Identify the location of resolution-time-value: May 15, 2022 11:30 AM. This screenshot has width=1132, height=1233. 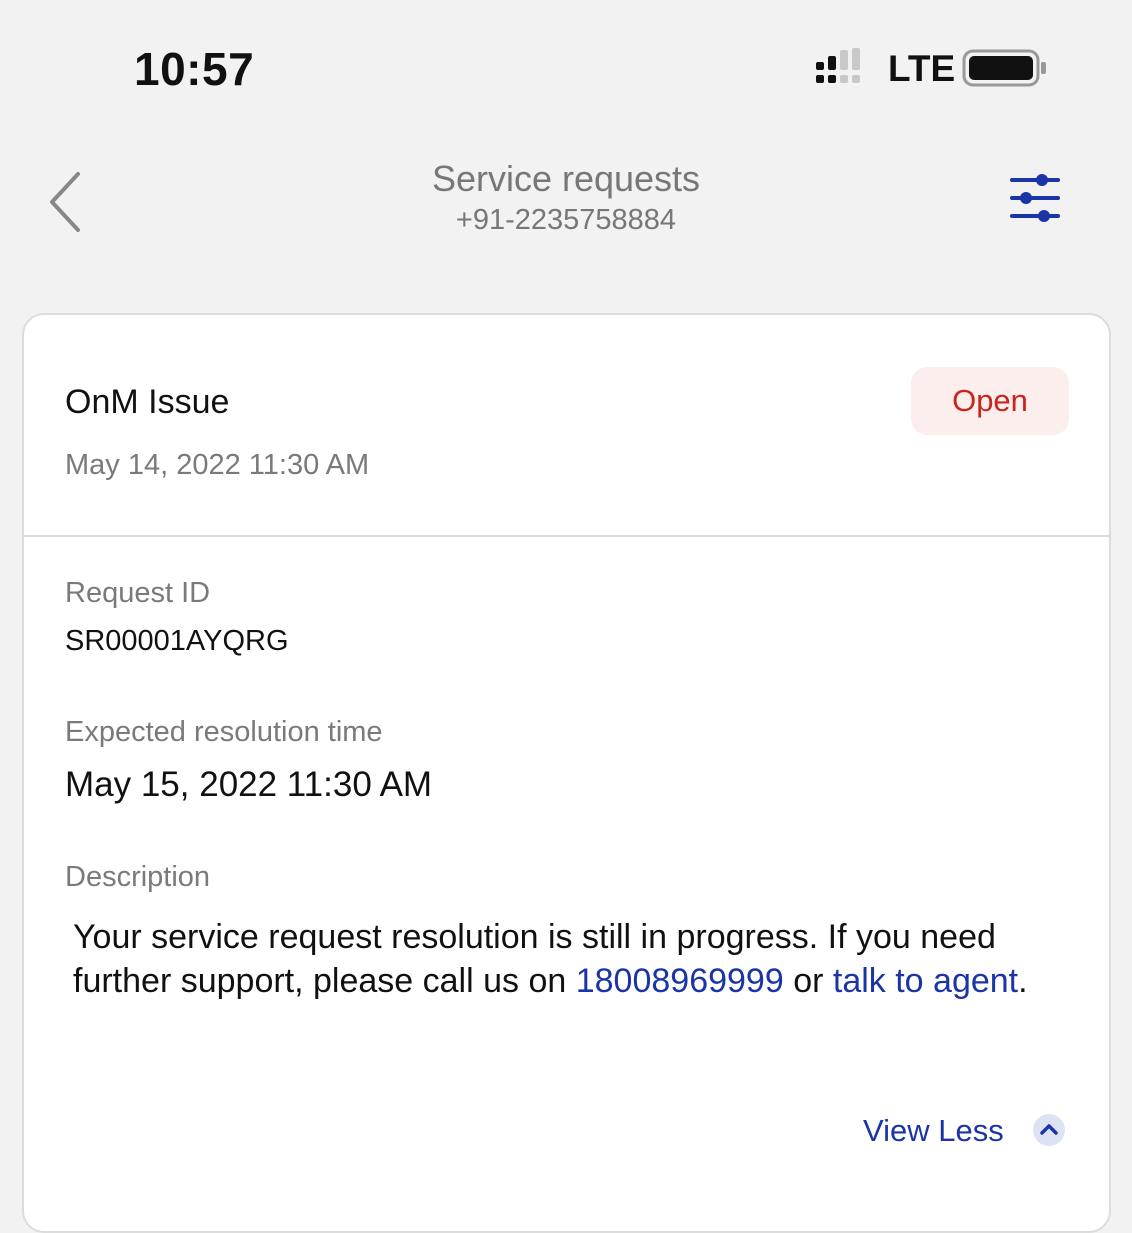
(249, 784).